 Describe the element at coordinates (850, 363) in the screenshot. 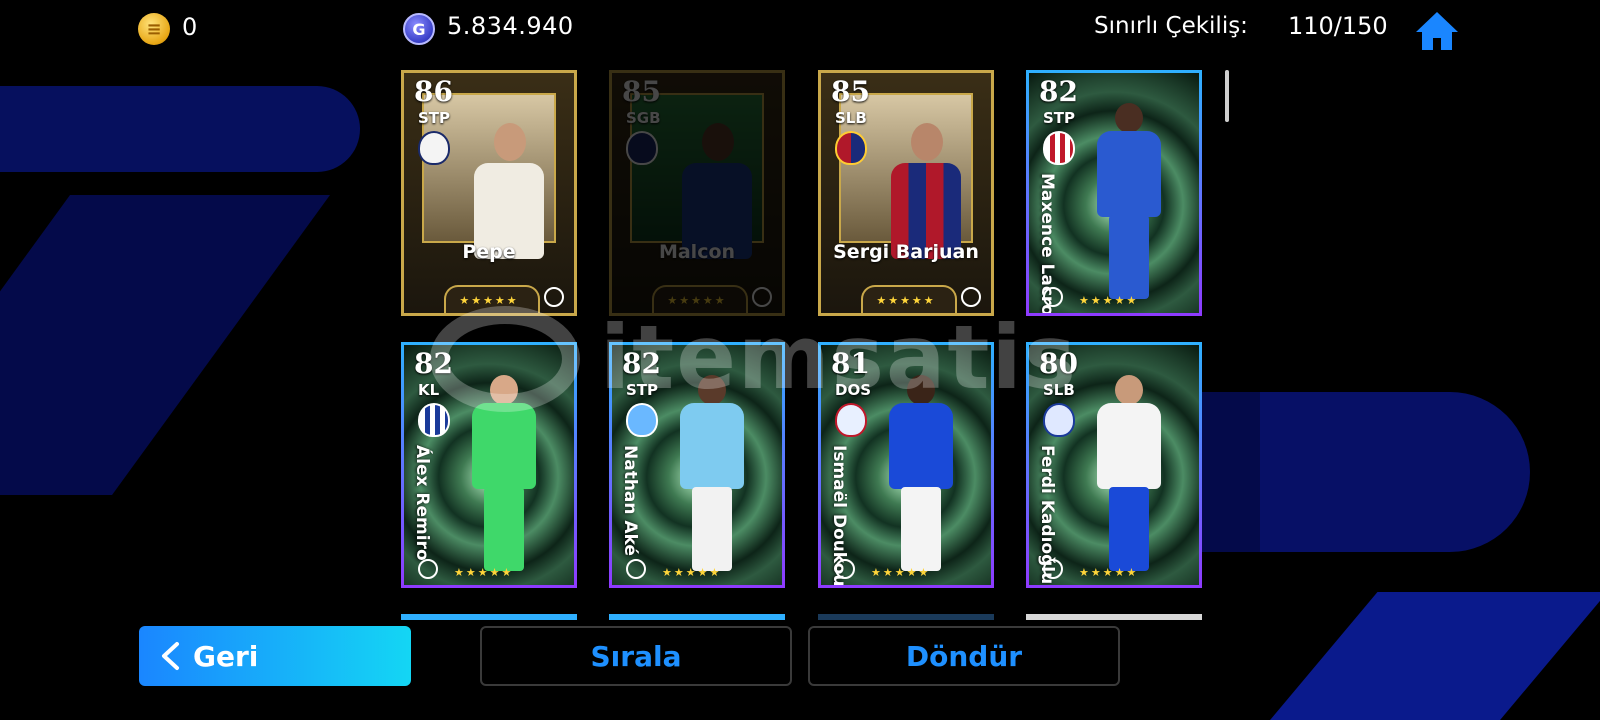

I see `card-rating: 81` at that location.